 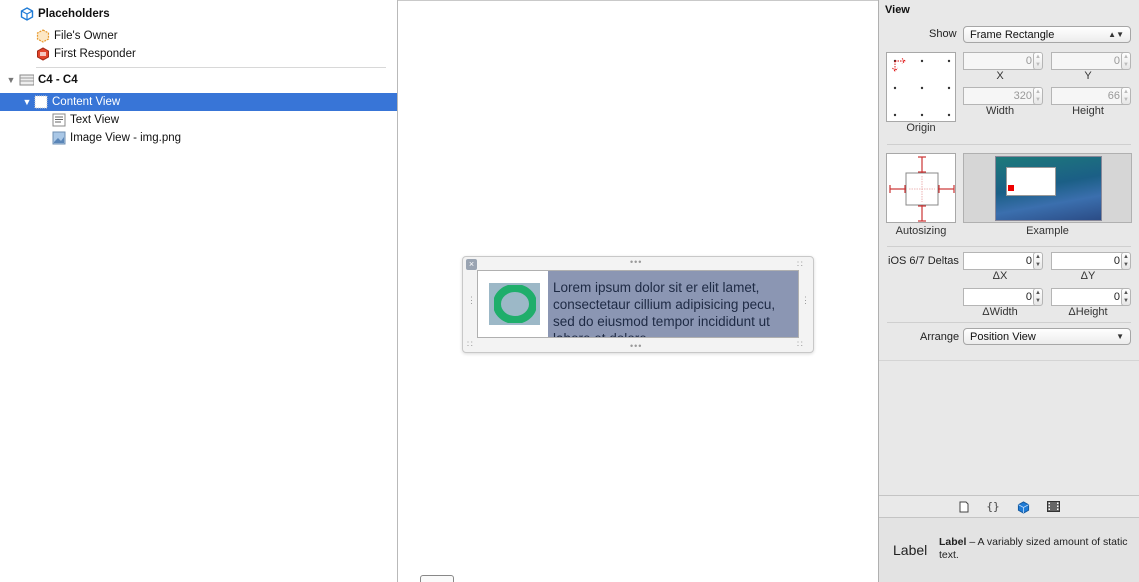 What do you see at coordinates (1011, 188) in the screenshot?
I see `example-indicator` at bounding box center [1011, 188].